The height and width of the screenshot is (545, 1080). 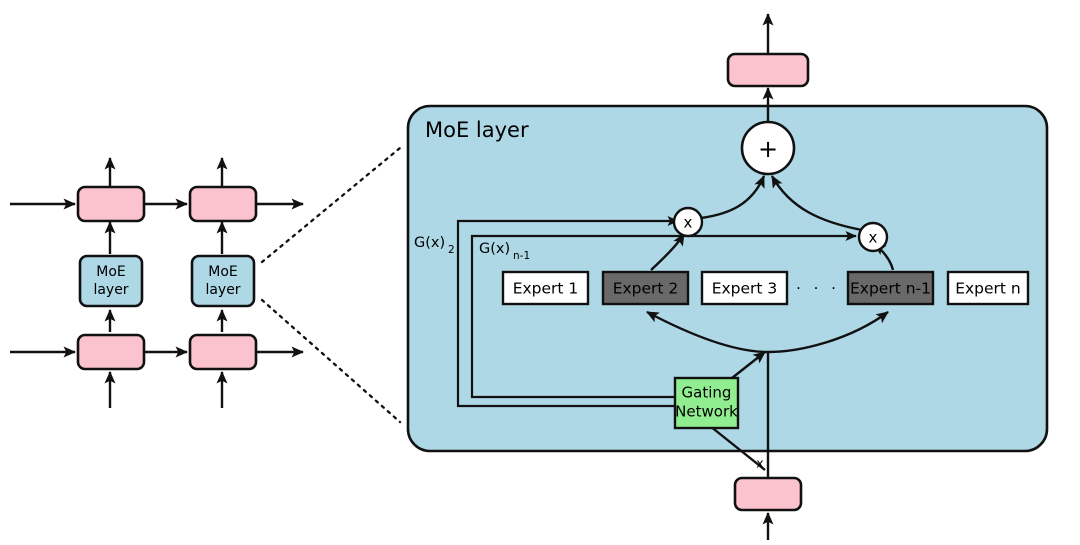 I want to click on gate-label-inner-base: G(x), so click(x=494, y=249).